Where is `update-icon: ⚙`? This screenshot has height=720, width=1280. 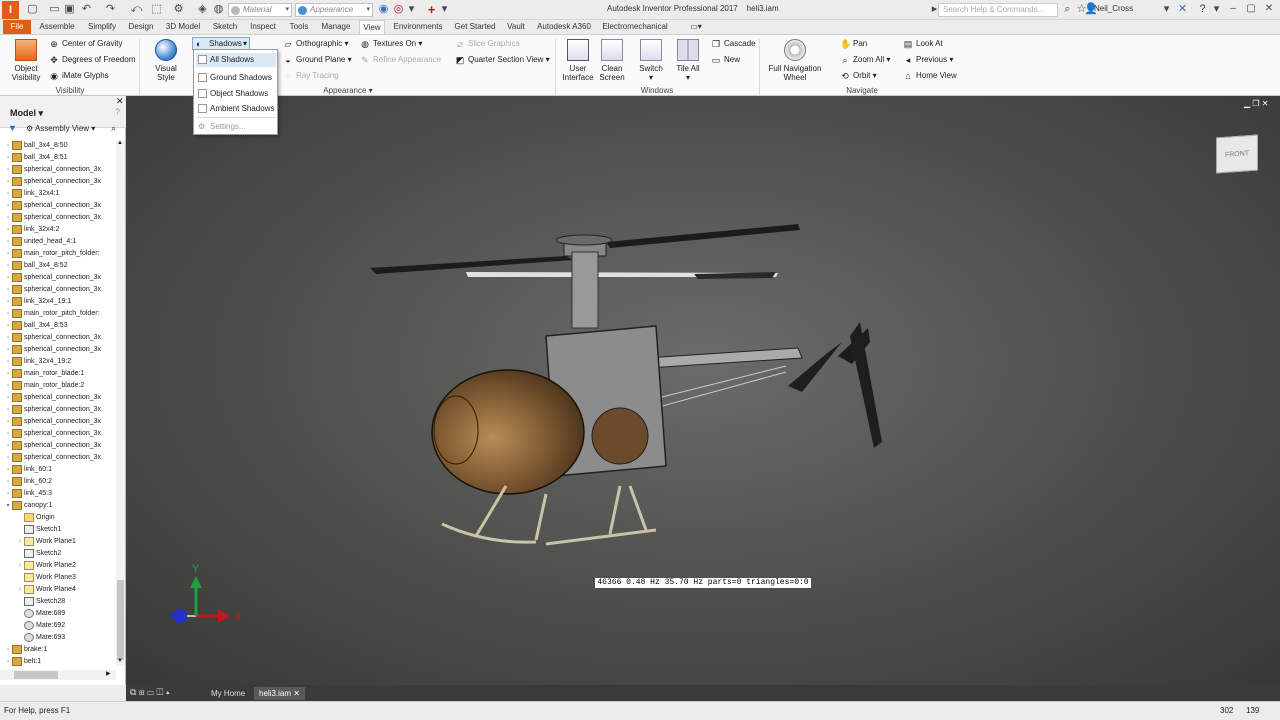
update-icon: ⚙ is located at coordinates (178, 9).